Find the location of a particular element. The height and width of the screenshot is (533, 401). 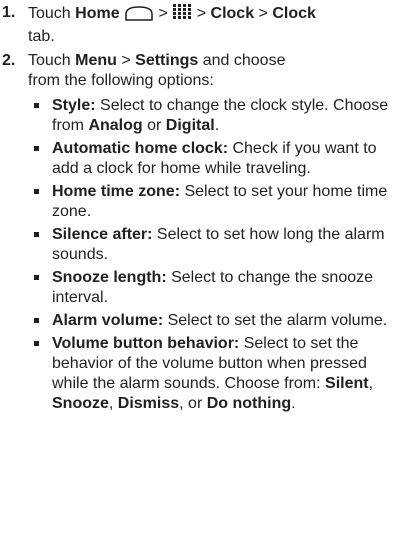

option-label: Snooze length: is located at coordinates (109, 277).